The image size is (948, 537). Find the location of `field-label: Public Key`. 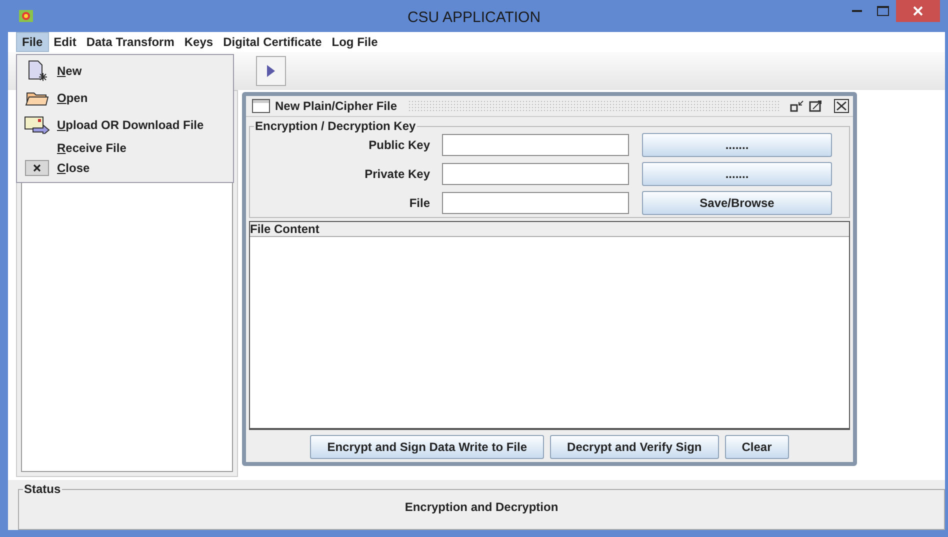

field-label: Public Key is located at coordinates (399, 145).